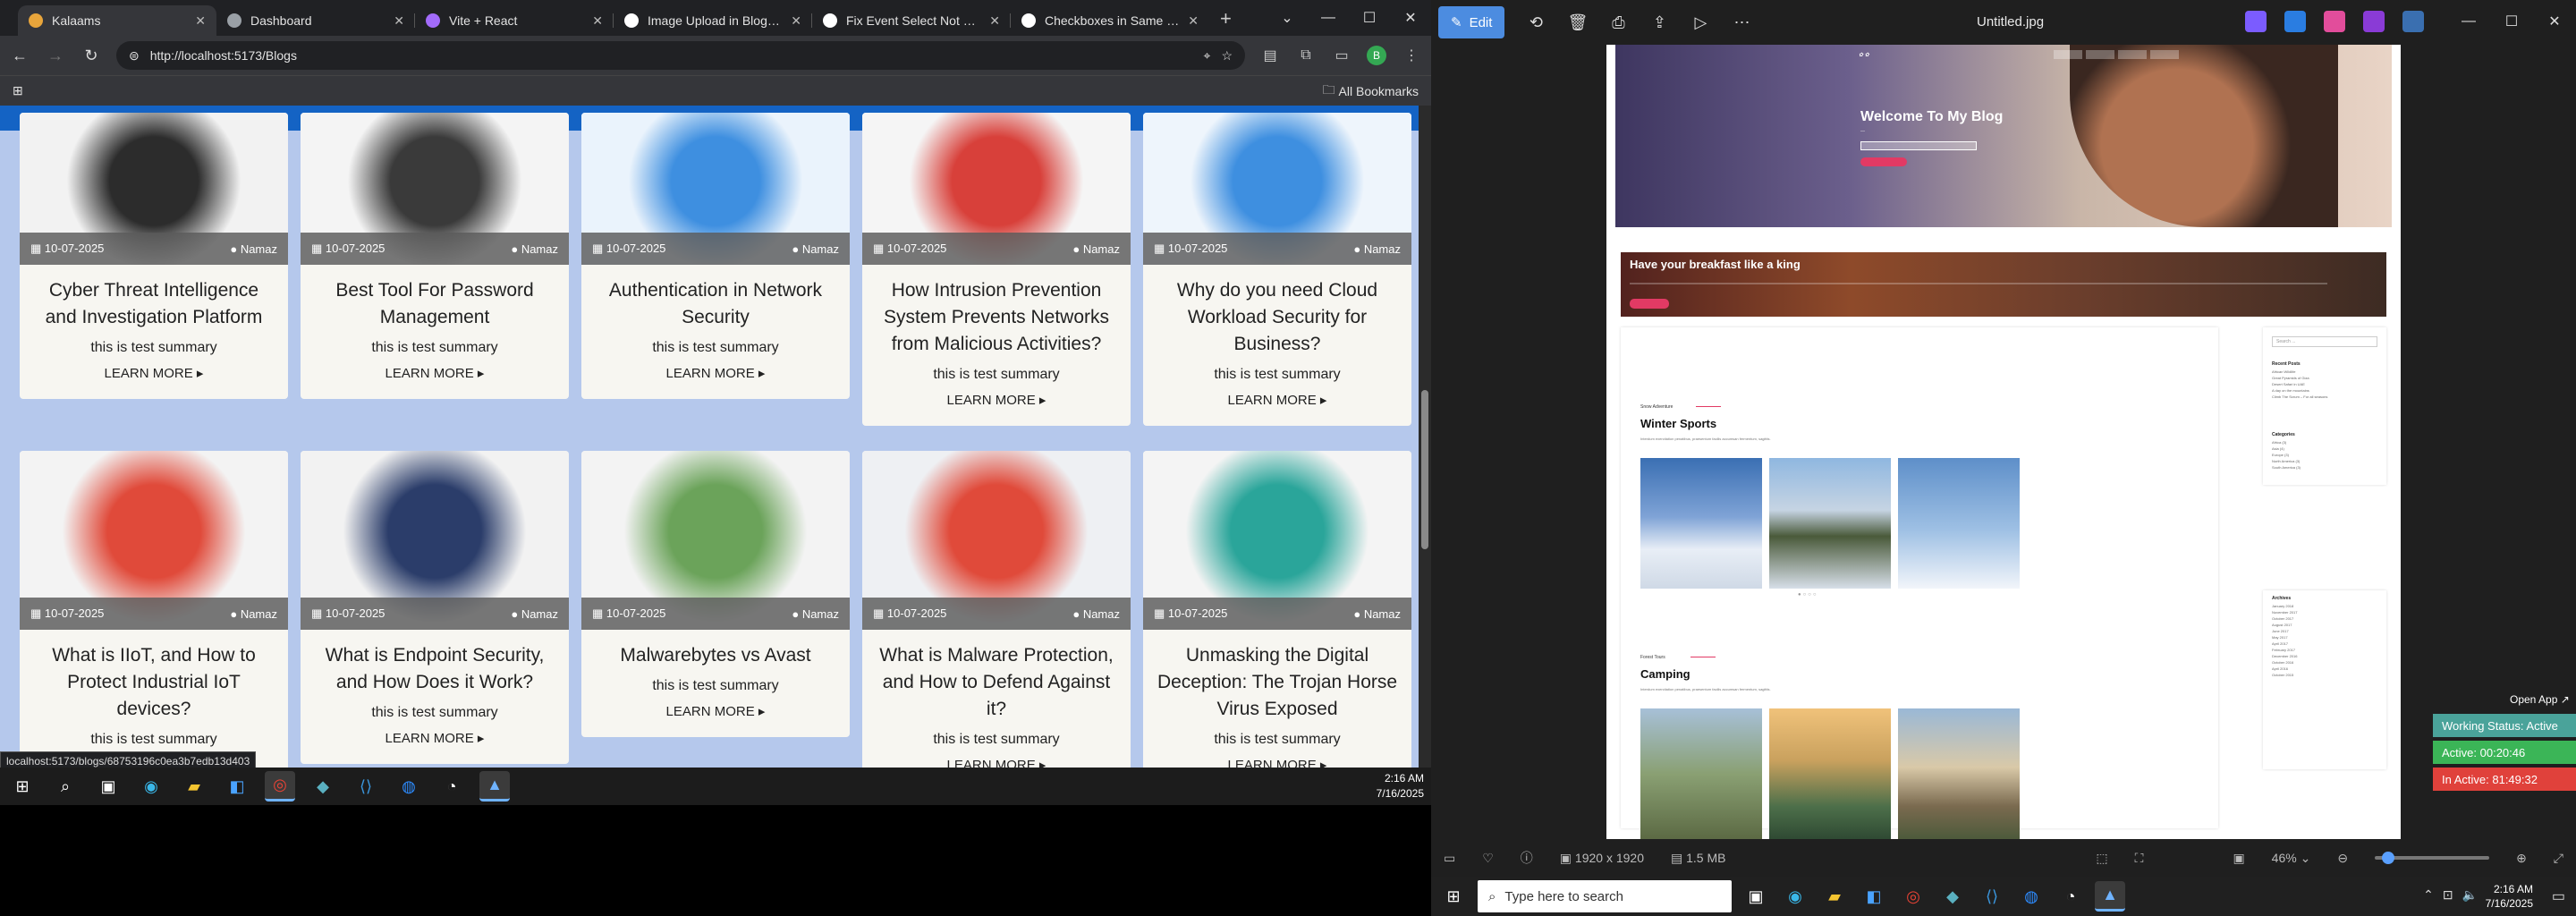 The image size is (2576, 916). Describe the element at coordinates (1424, 469) in the screenshot. I see `scrollbar-thumb` at that location.